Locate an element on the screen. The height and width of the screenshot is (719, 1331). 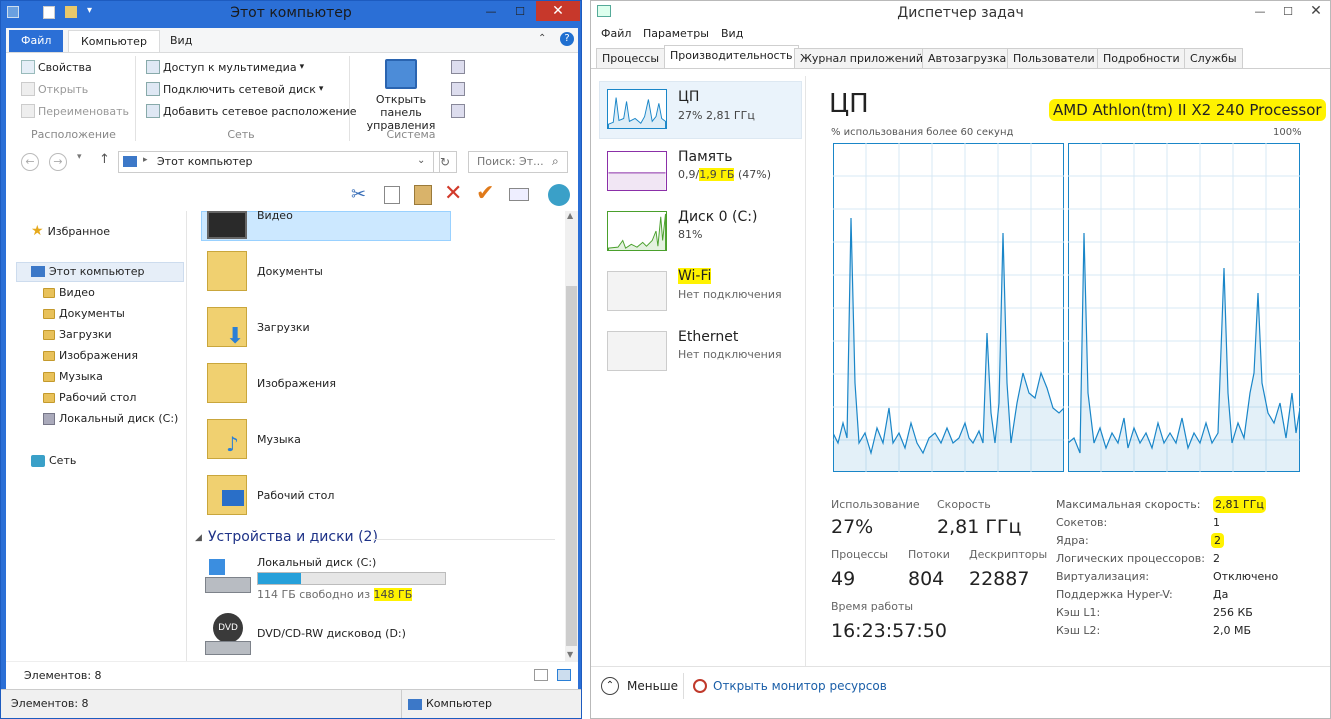
nav-network: Сеть is located at coordinates (53, 460).